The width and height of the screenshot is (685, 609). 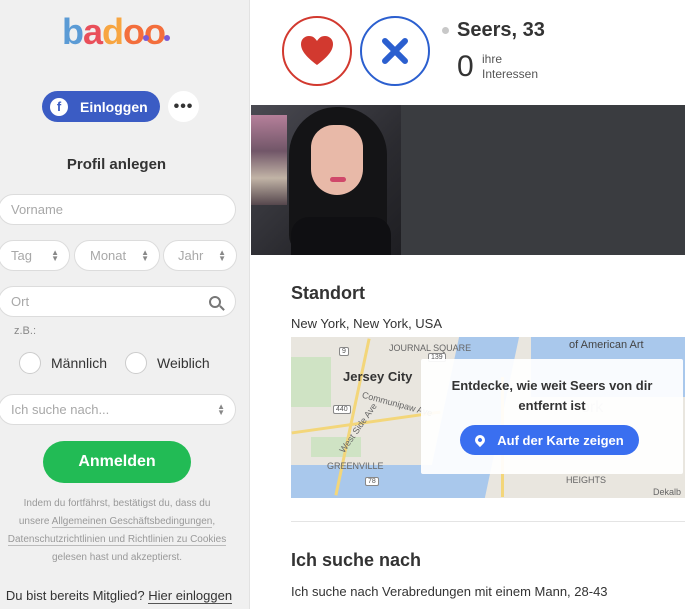 I want to click on signup-button: Anmelden, so click(x=117, y=462).